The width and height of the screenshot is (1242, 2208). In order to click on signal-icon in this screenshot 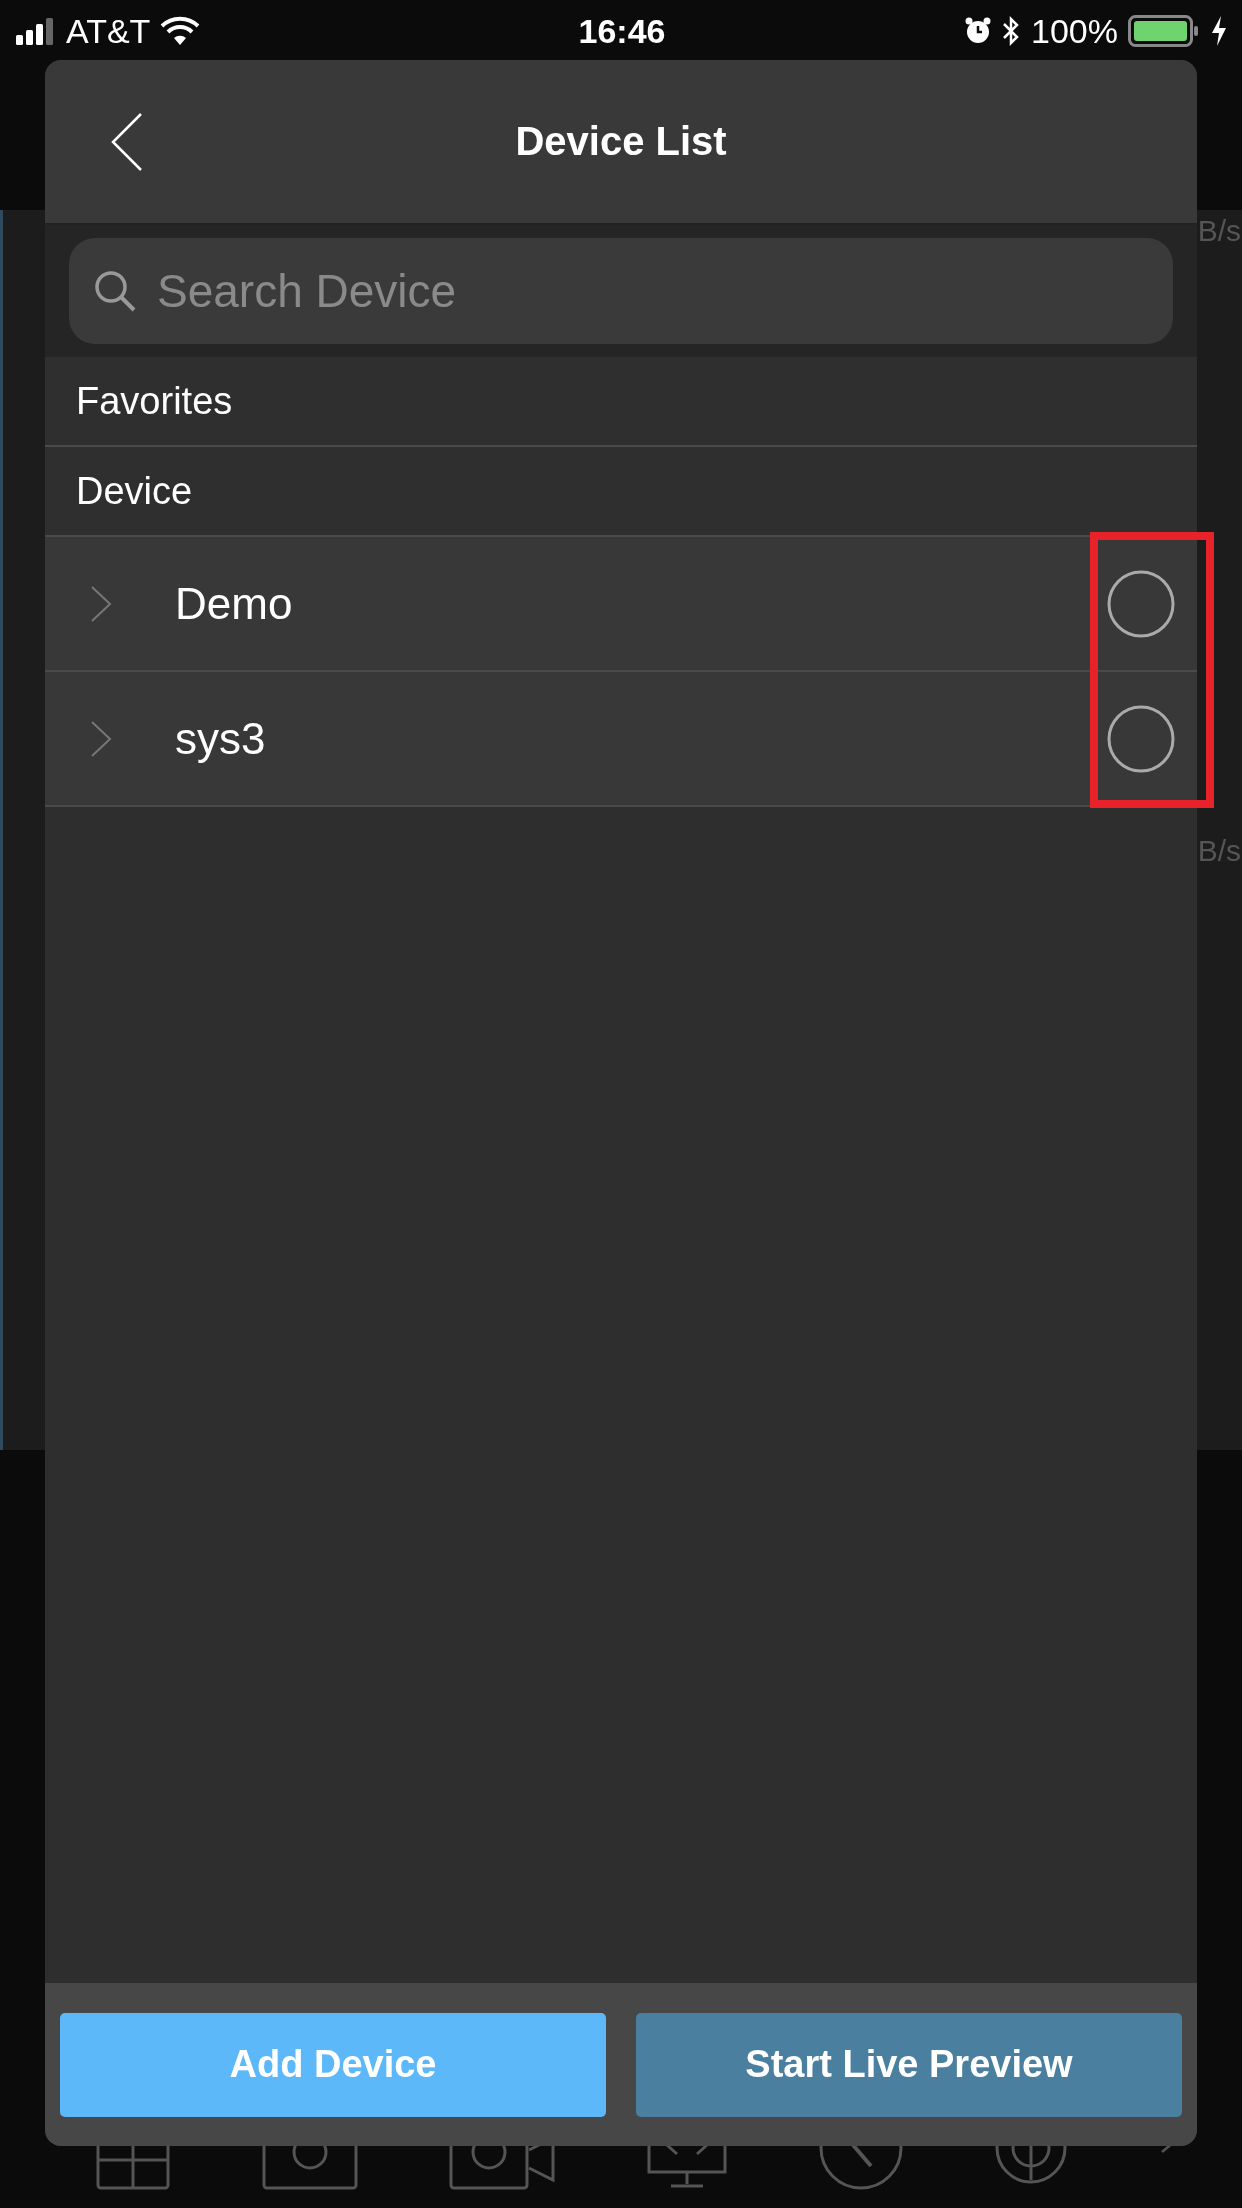, I will do `click(36, 31)`.